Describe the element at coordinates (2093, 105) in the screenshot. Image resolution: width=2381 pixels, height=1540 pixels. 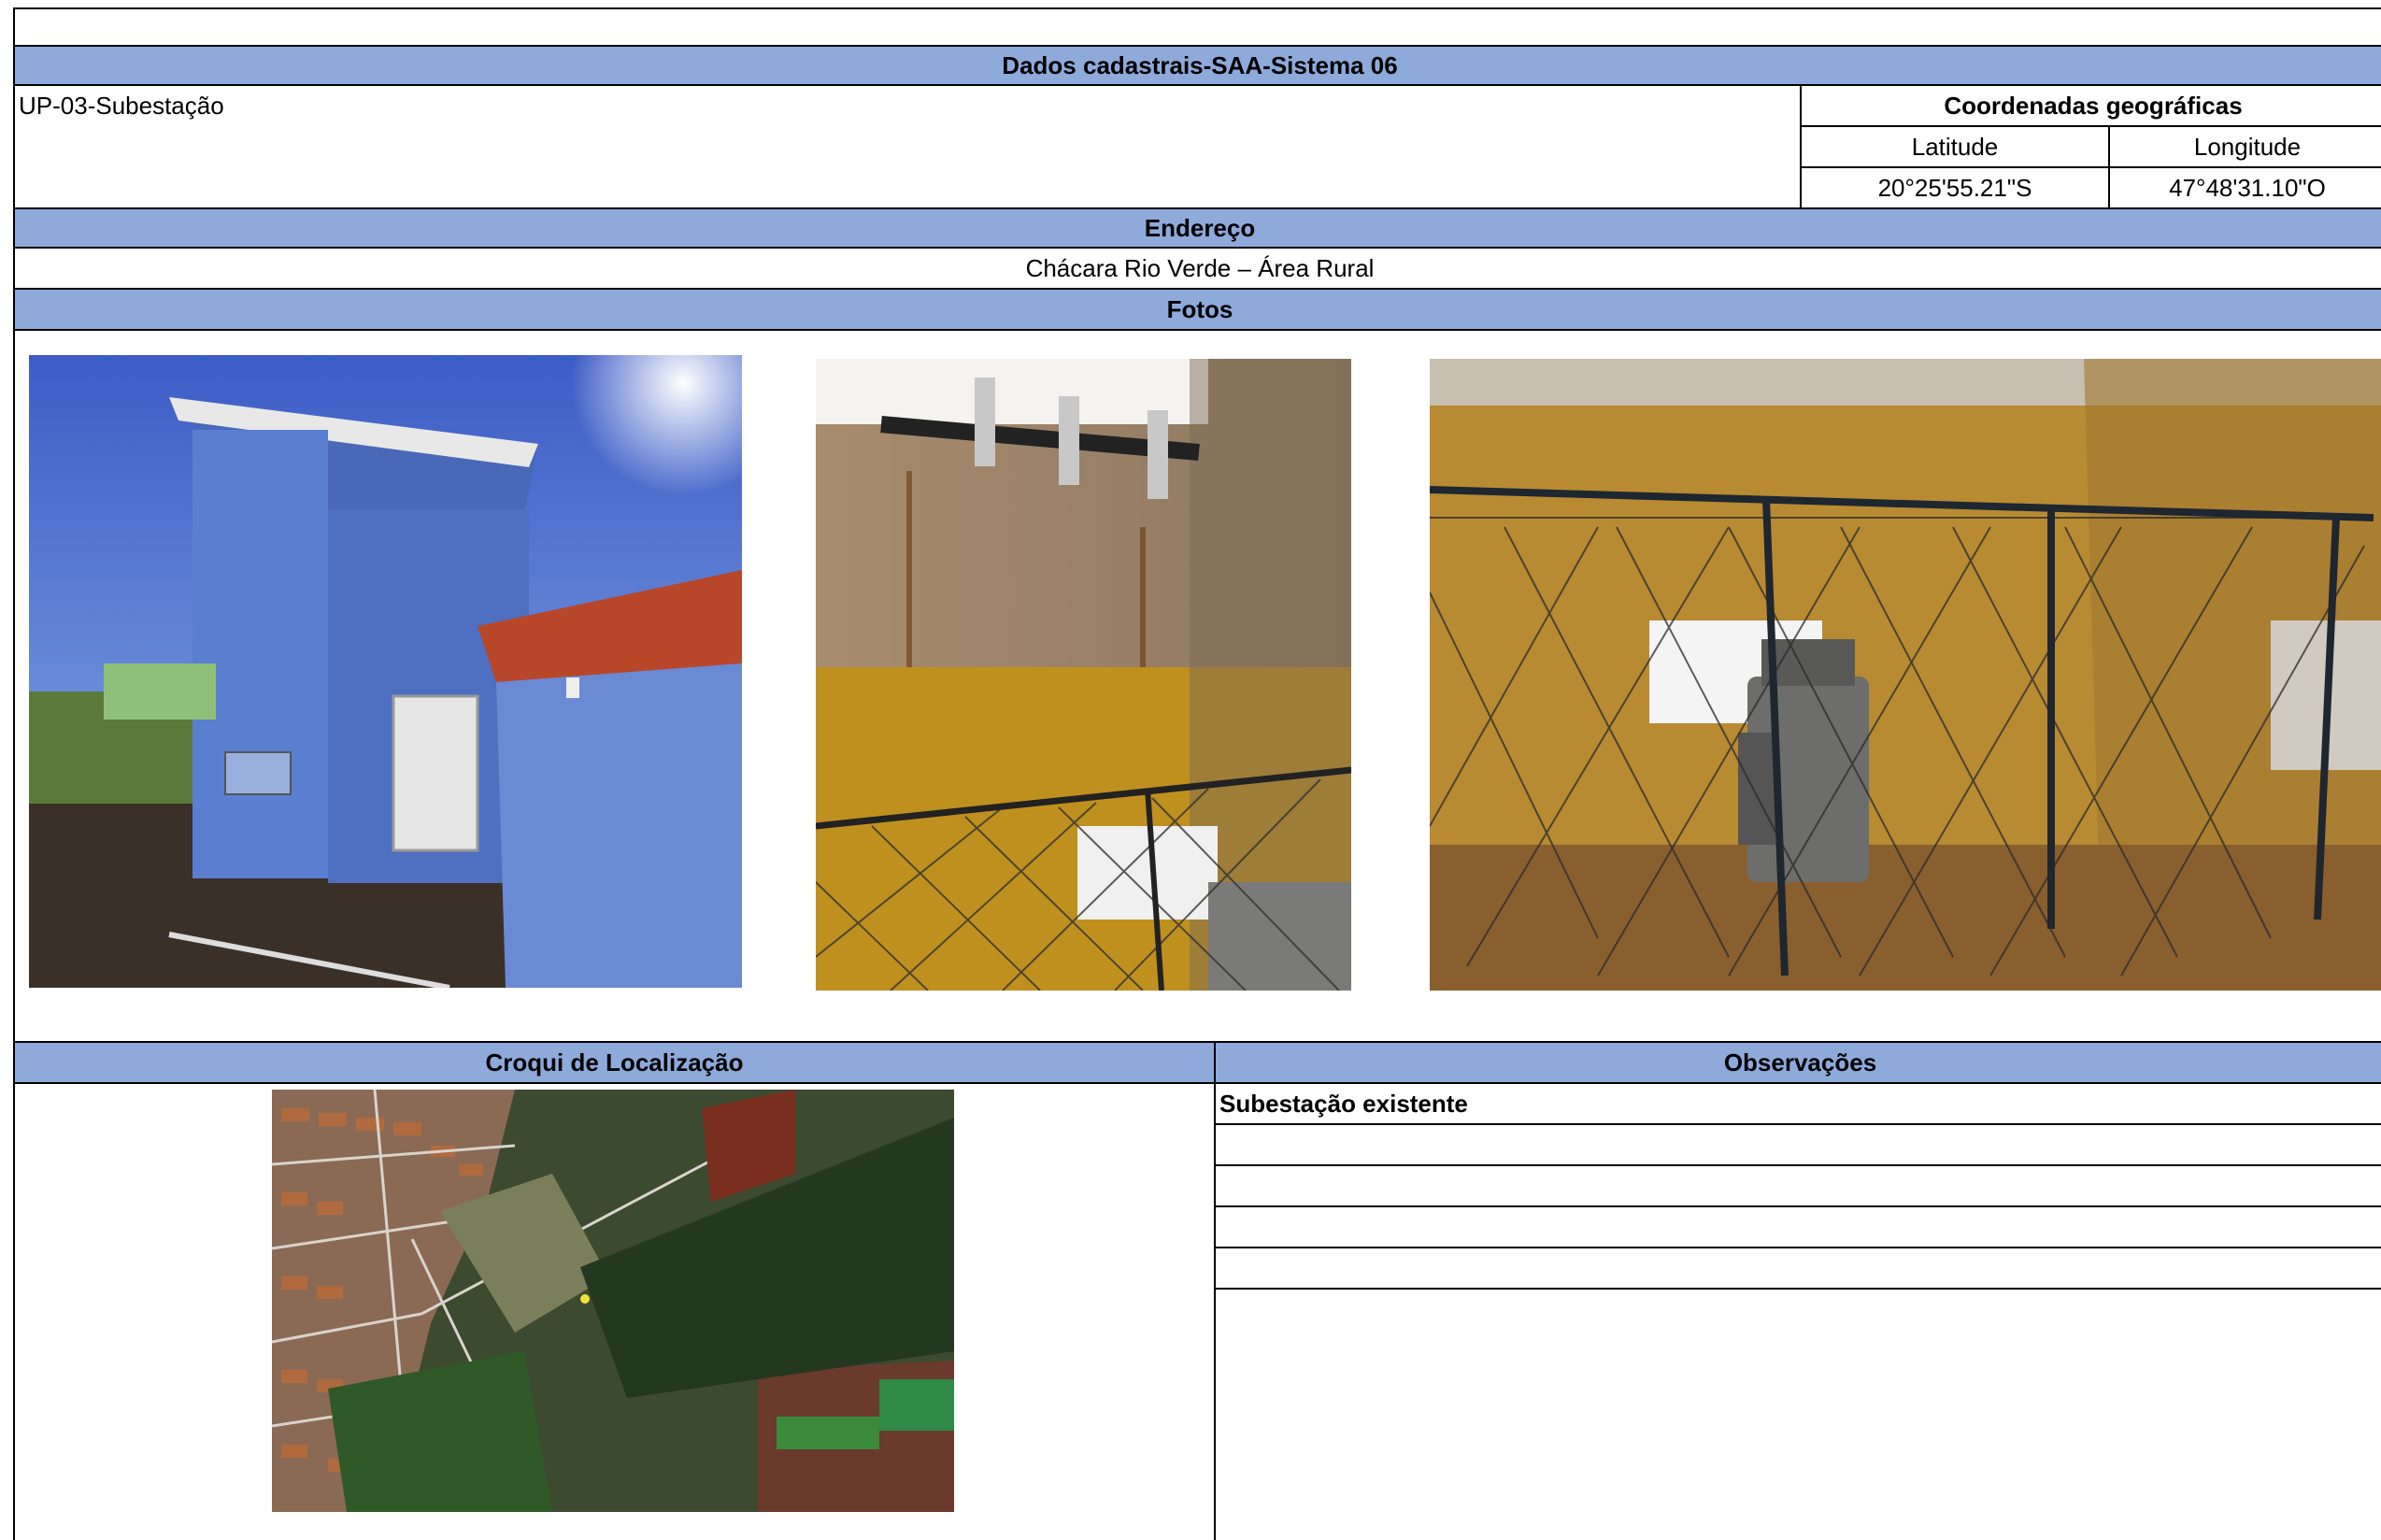
I see `coords-header-label: Coordenadas geográficas` at that location.